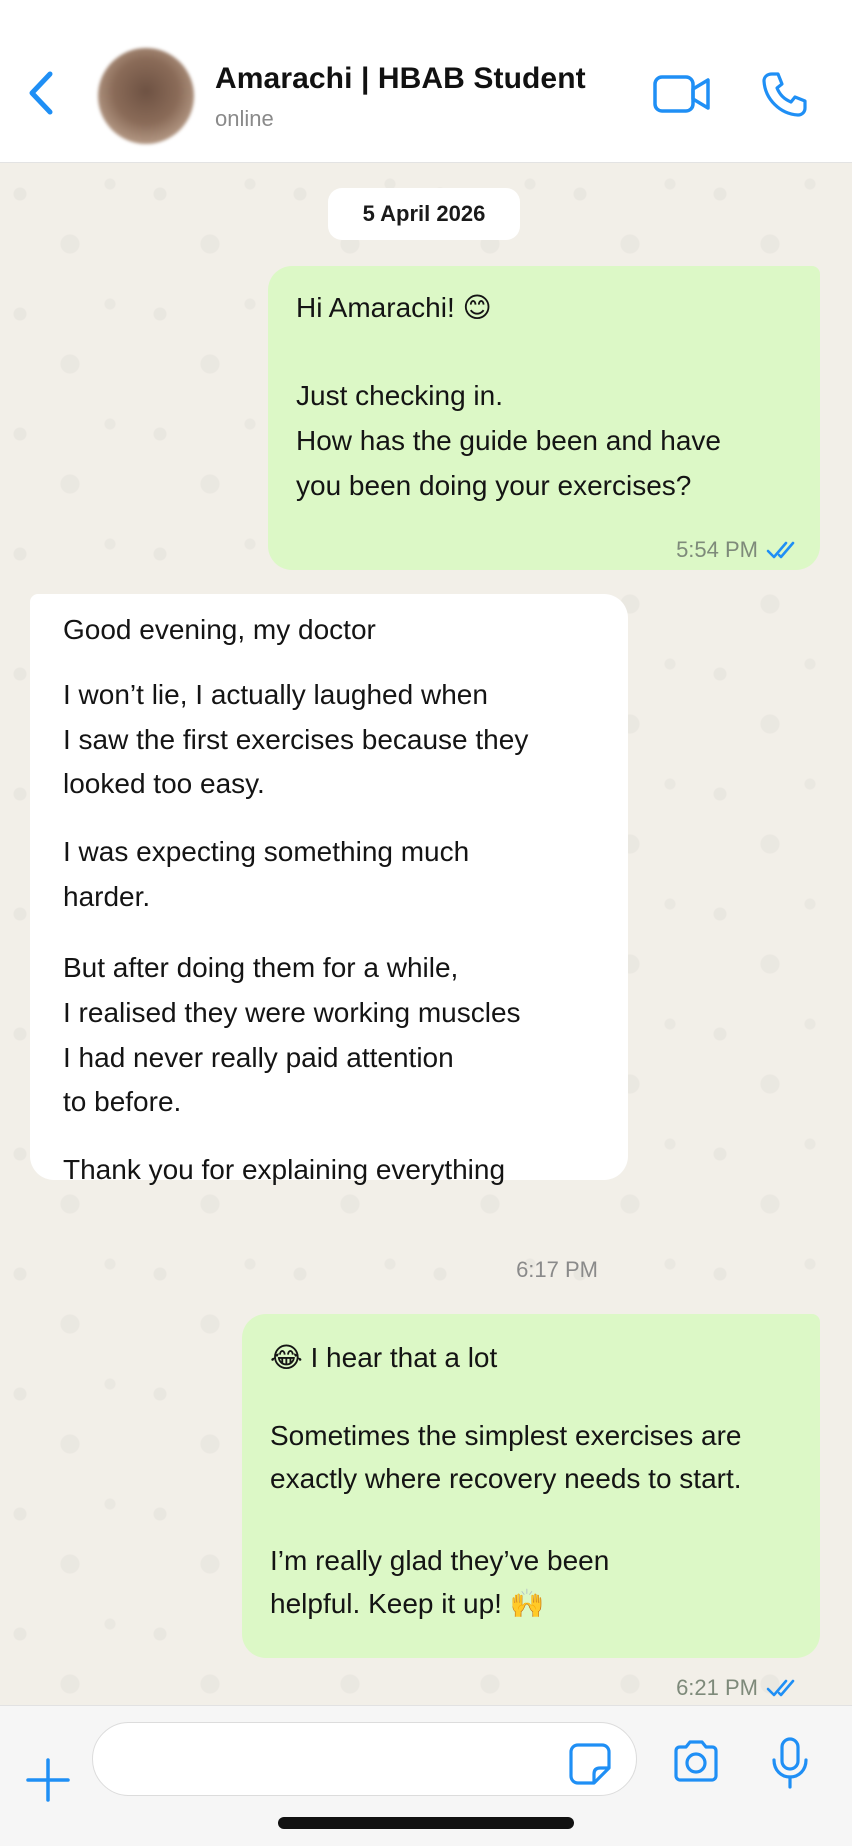 Image resolution: width=852 pixels, height=1846 pixels. Describe the element at coordinates (219, 629) in the screenshot. I see `message-line: Good evening, my doctor` at that location.